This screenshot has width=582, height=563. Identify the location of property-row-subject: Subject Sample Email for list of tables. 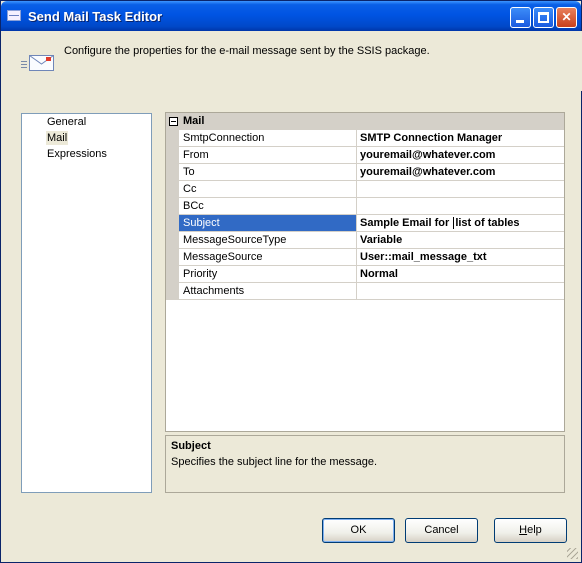
(371, 223).